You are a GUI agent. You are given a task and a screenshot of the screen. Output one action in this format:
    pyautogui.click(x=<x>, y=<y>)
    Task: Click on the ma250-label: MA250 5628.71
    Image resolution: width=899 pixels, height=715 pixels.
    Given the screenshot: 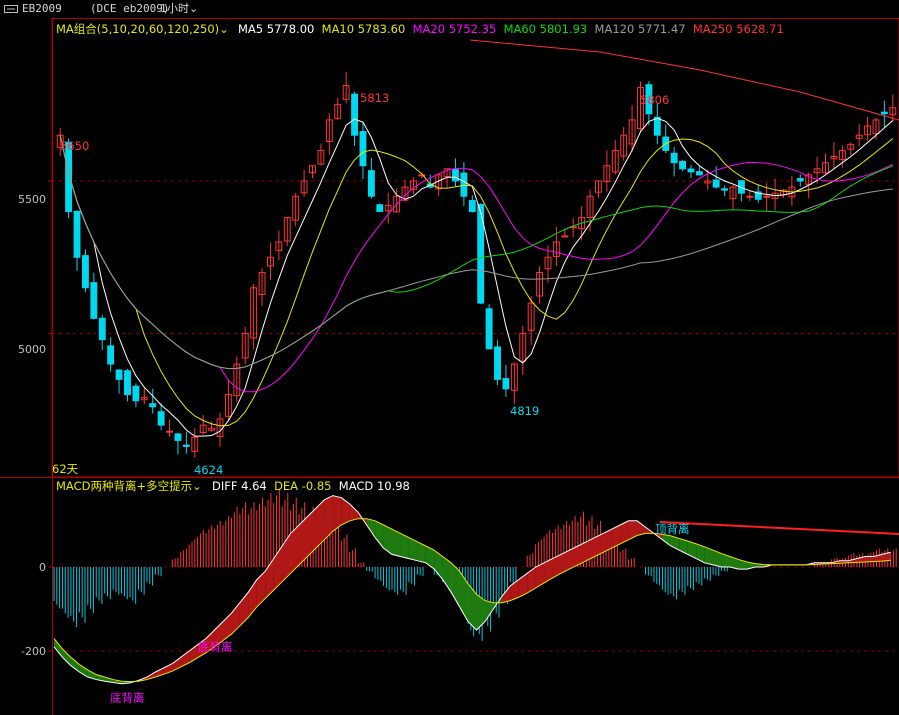 What is the action you would take?
    pyautogui.click(x=738, y=29)
    